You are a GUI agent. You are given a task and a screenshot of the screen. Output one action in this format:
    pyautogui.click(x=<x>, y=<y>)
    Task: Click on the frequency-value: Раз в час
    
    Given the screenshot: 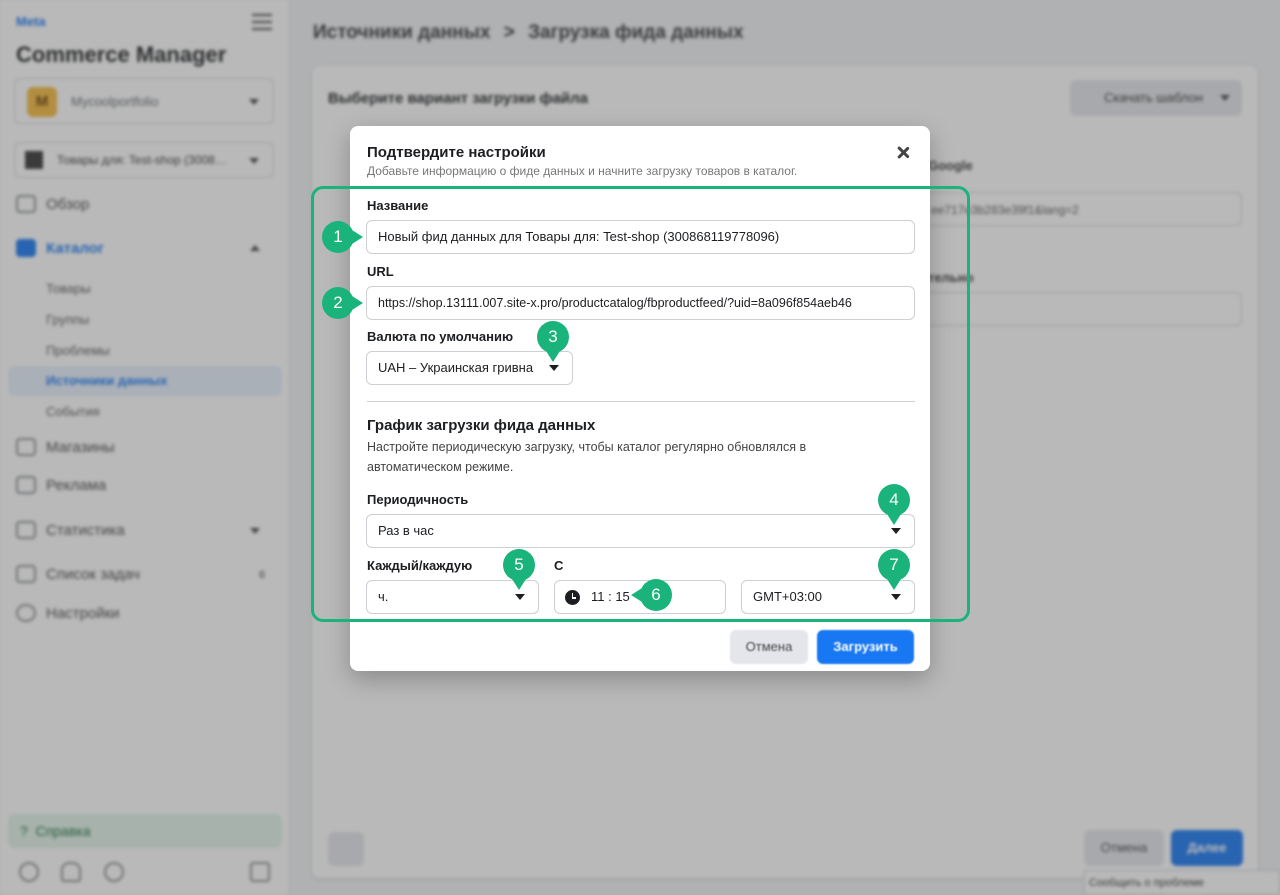 What is the action you would take?
    pyautogui.click(x=406, y=530)
    